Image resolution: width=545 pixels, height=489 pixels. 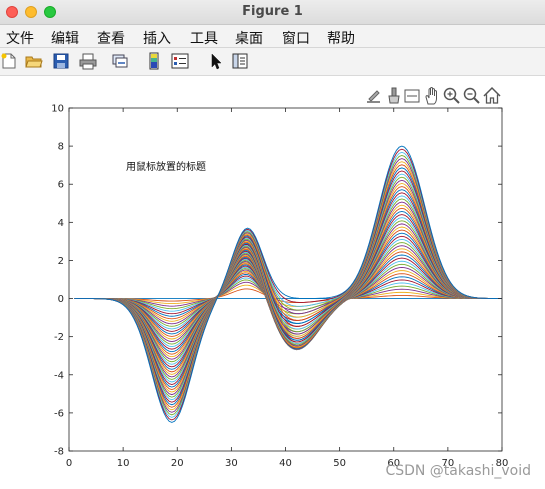 What do you see at coordinates (231, 463) in the screenshot?
I see `x-tick-label: 30` at bounding box center [231, 463].